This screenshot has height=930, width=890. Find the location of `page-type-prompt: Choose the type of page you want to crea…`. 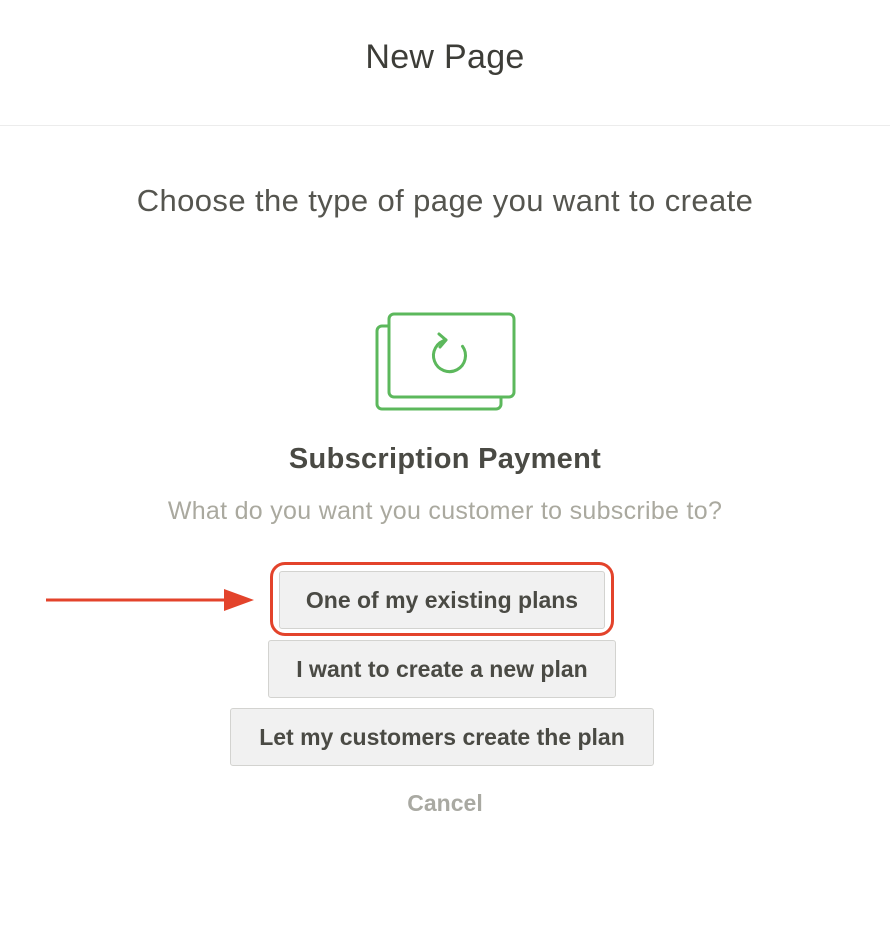

page-type-prompt: Choose the type of page you want to crea… is located at coordinates (445, 200).